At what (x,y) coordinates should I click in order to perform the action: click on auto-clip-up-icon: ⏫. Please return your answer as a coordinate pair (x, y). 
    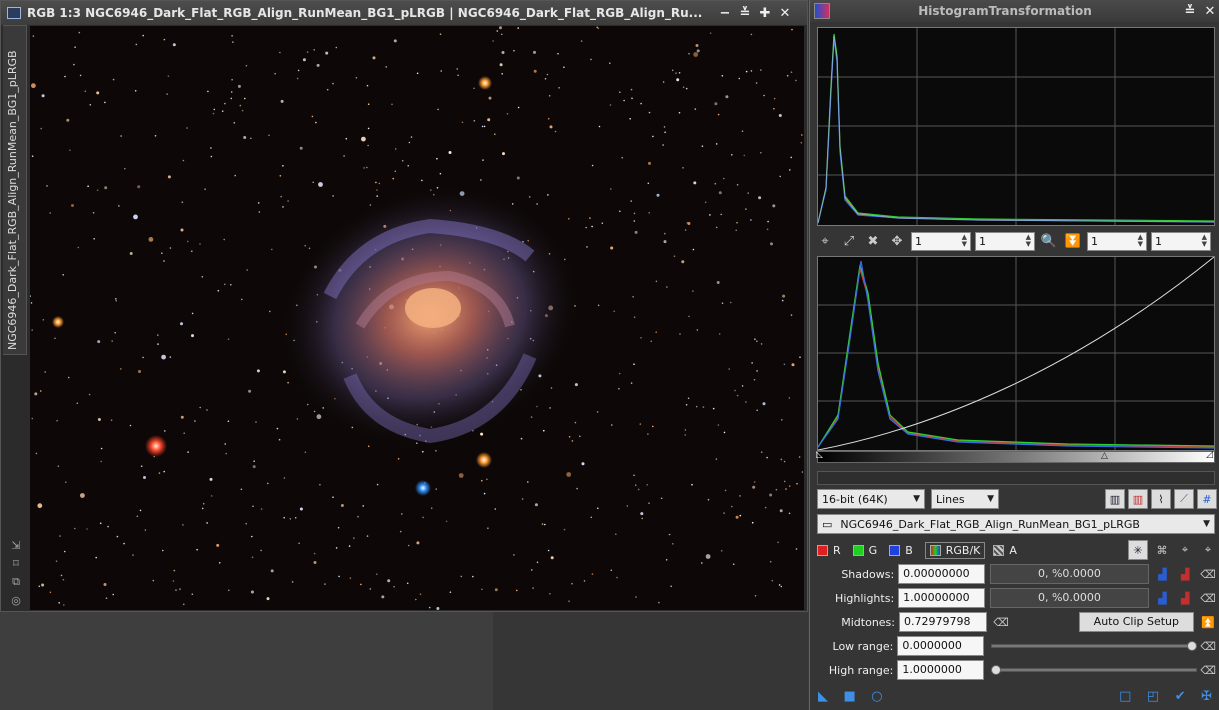
    Looking at the image, I should click on (1208, 622).